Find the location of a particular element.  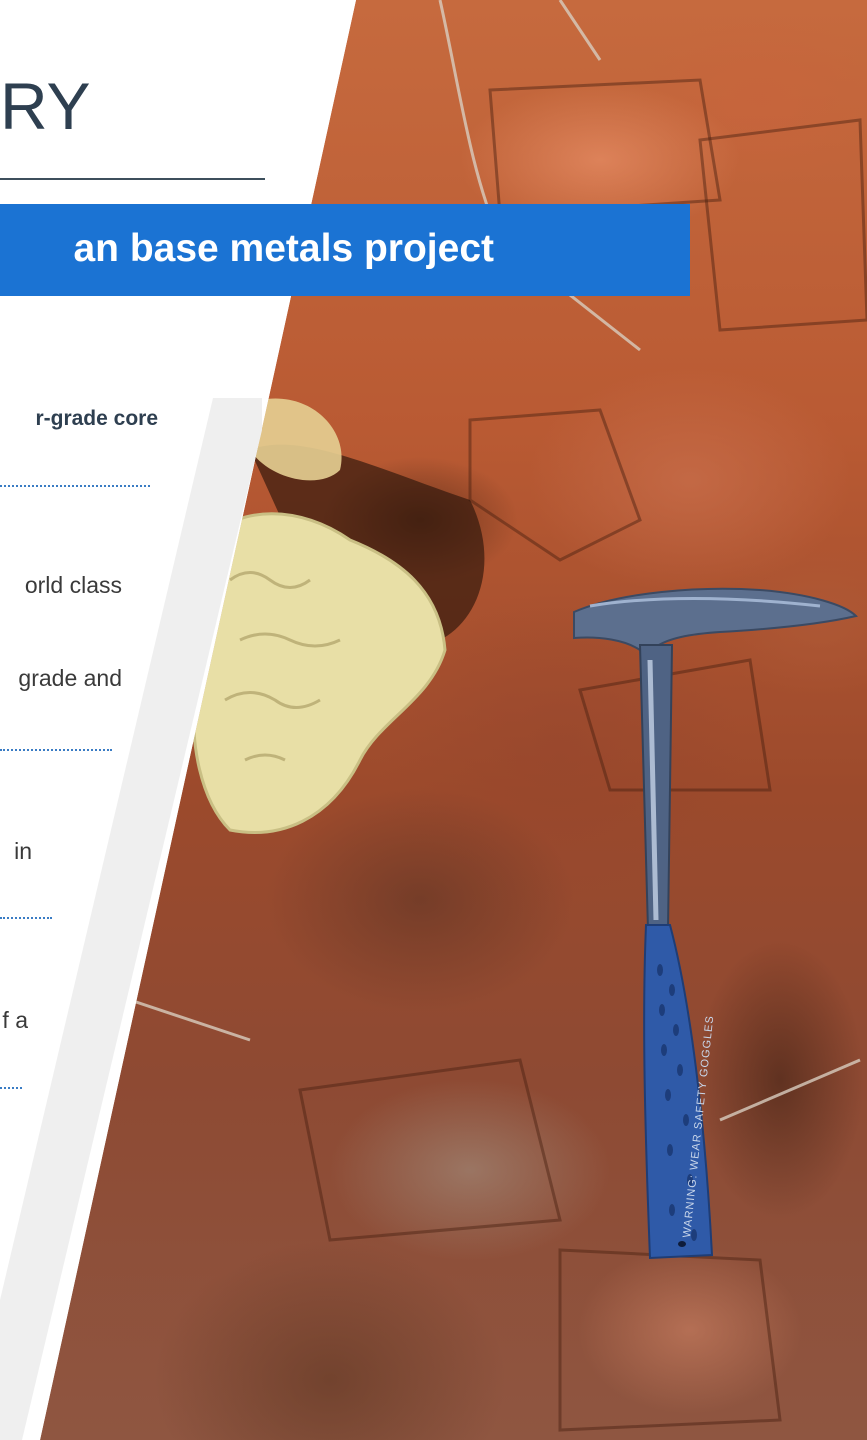

page-title: RY is located at coordinates (45, 106).